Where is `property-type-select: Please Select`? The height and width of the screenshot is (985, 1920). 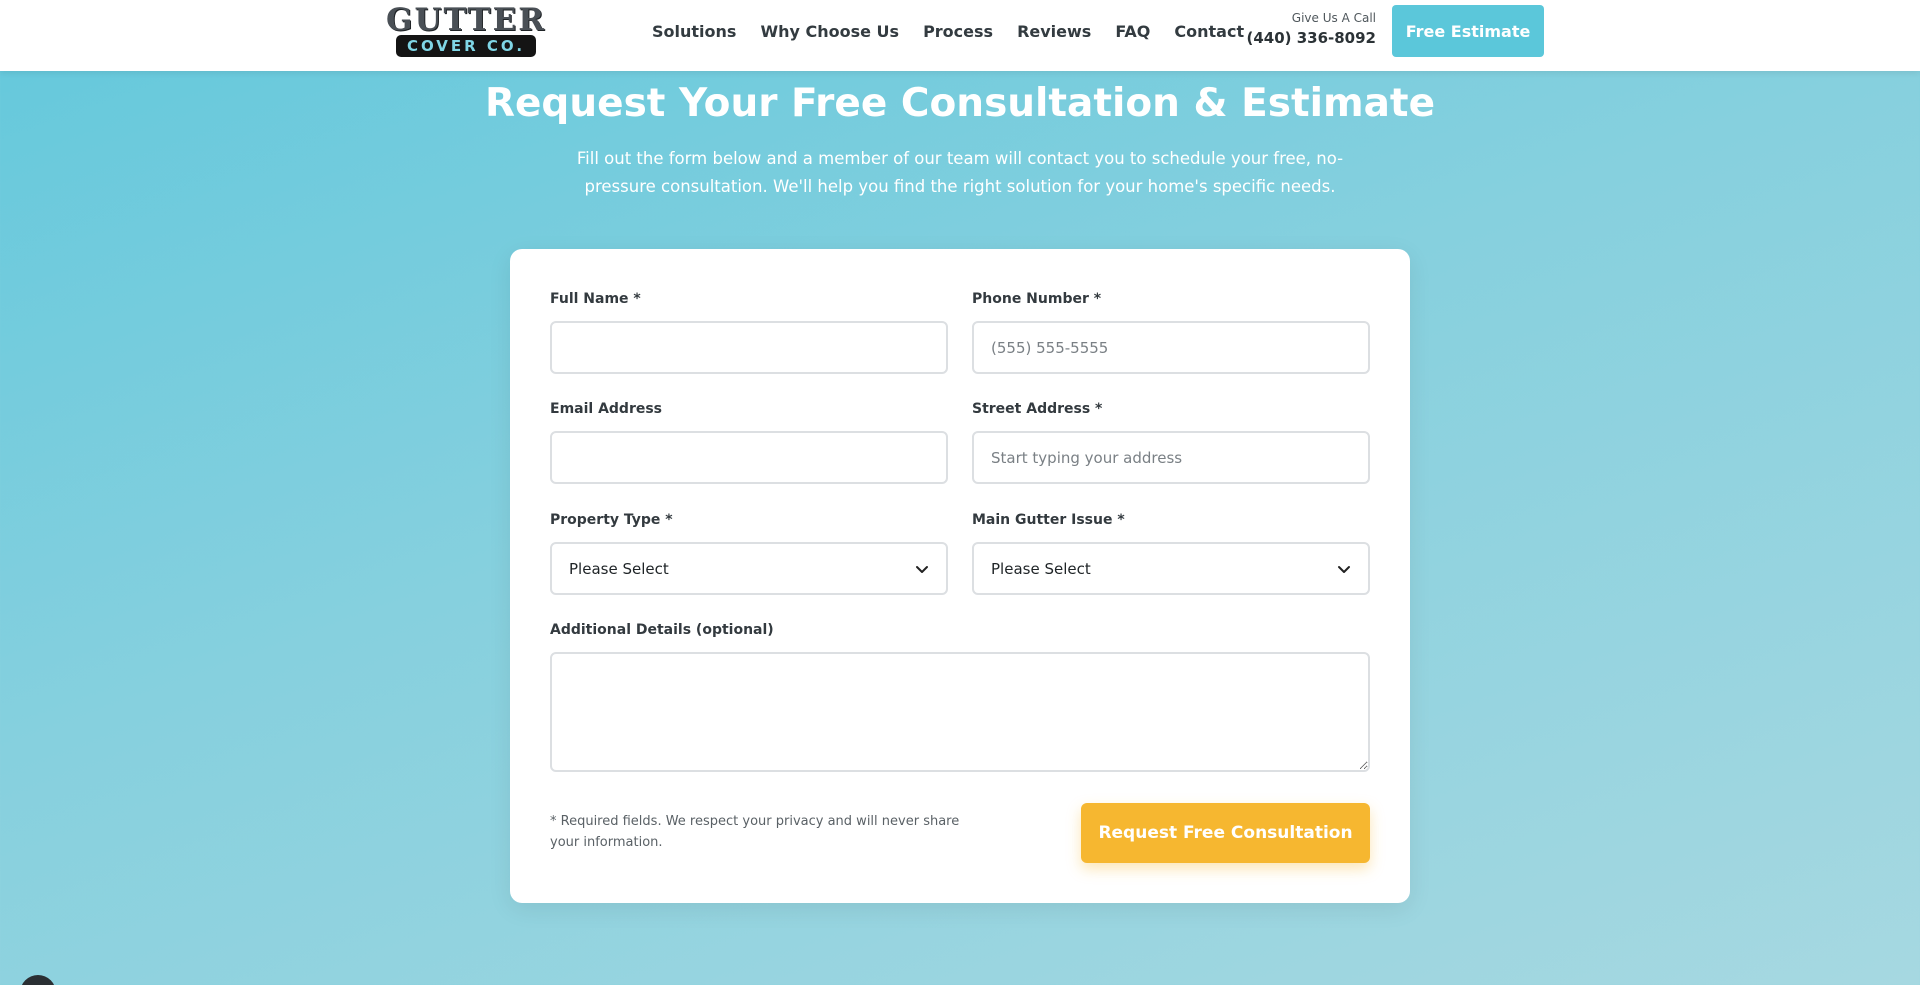 property-type-select: Please Select is located at coordinates (749, 568).